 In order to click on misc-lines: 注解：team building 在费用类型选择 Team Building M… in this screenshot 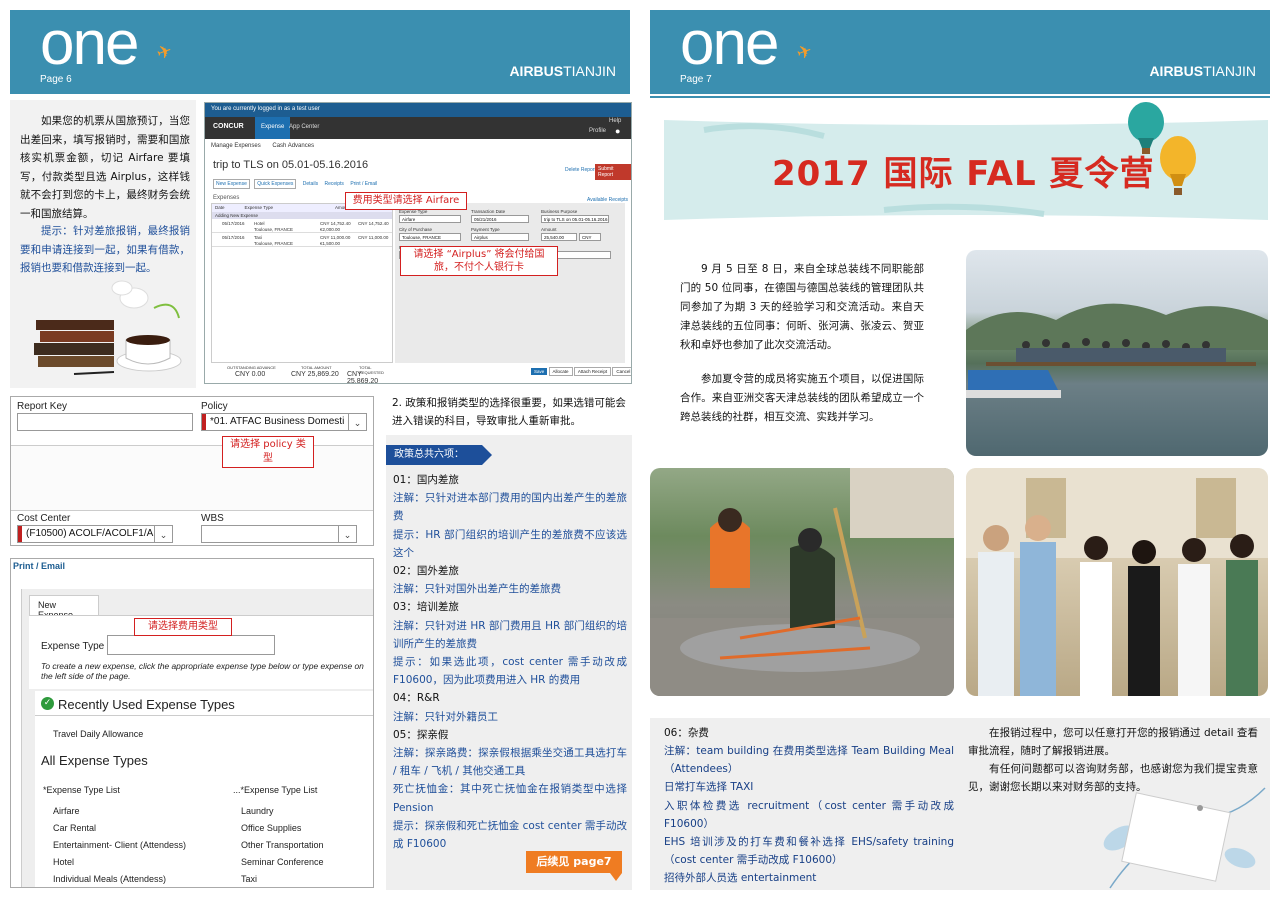, I will do `click(809, 815)`.